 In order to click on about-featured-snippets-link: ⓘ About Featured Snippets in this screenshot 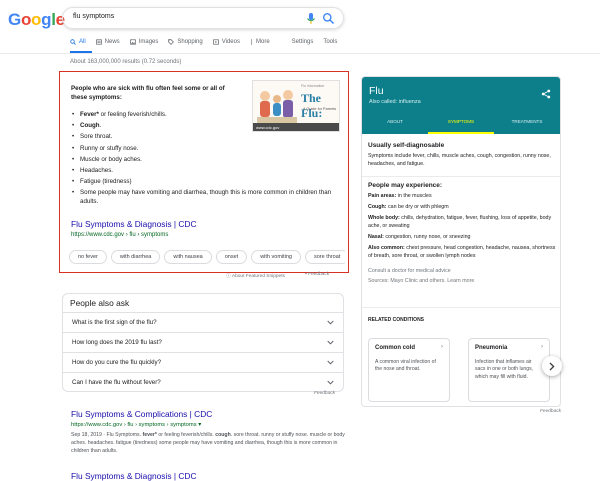, I will do `click(255, 275)`.